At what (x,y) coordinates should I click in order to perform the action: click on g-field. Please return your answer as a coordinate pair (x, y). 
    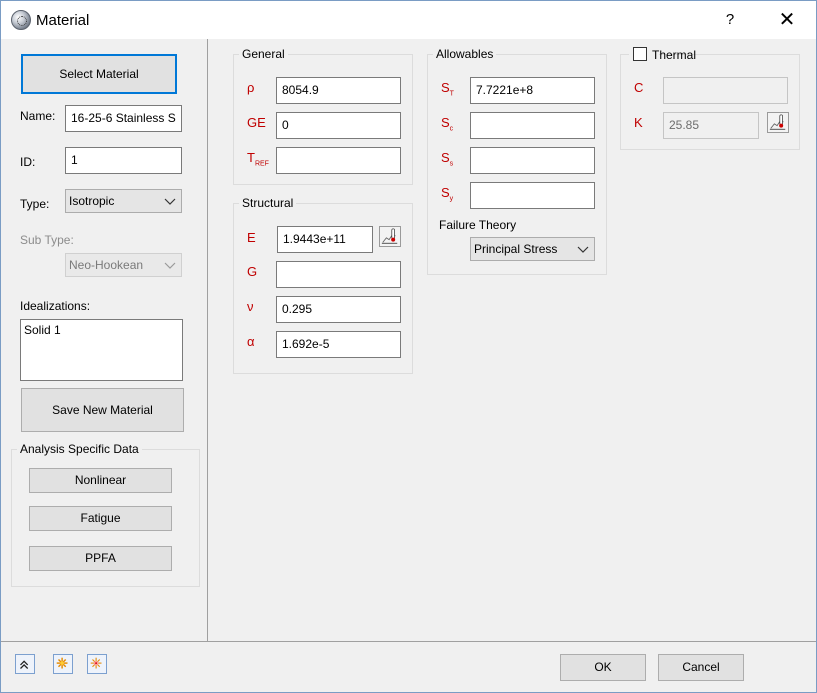
    Looking at the image, I should click on (338, 274).